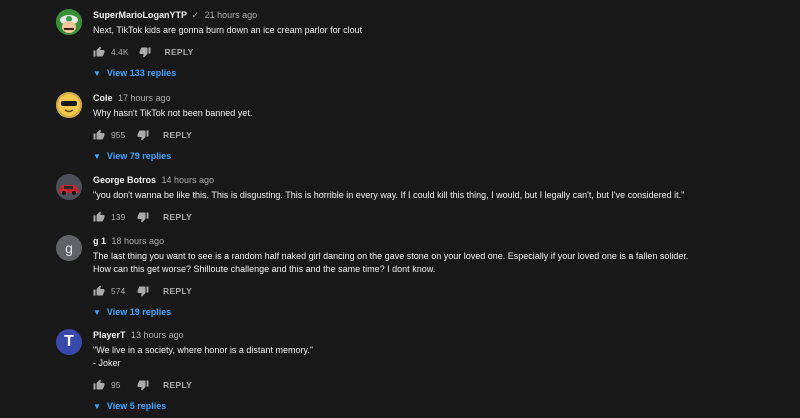  What do you see at coordinates (124, 180) in the screenshot?
I see `author-name: George Botros` at bounding box center [124, 180].